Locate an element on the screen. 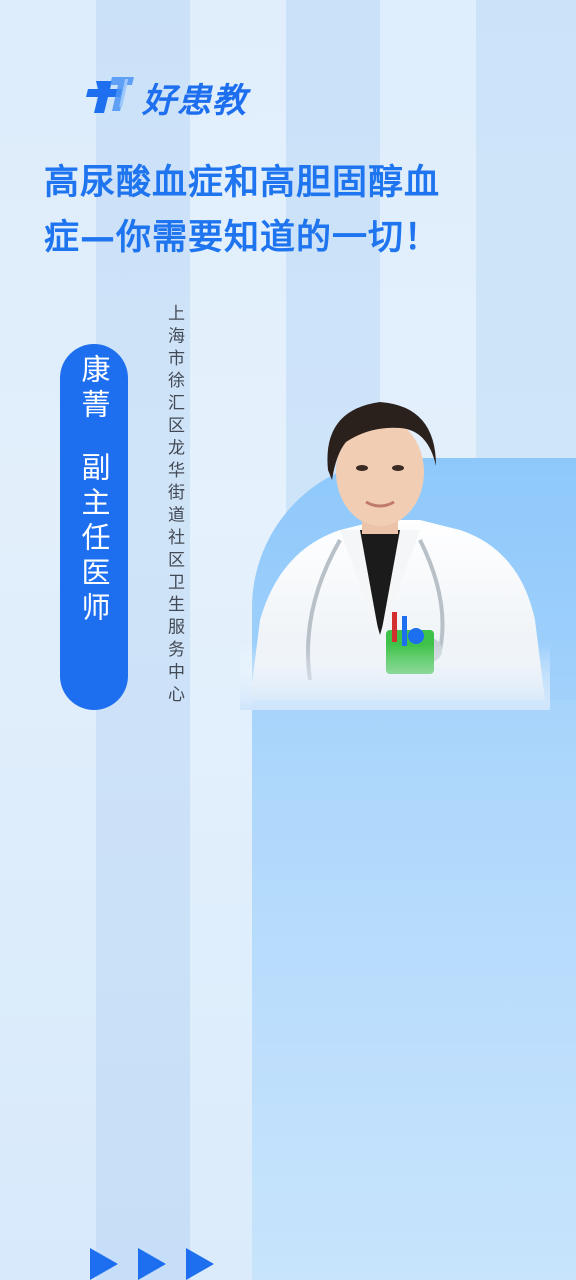 This screenshot has height=1280, width=576. page-title: 高尿酸血症和高胆固醇血症—你需要知道的一切！ is located at coordinates (242, 210).